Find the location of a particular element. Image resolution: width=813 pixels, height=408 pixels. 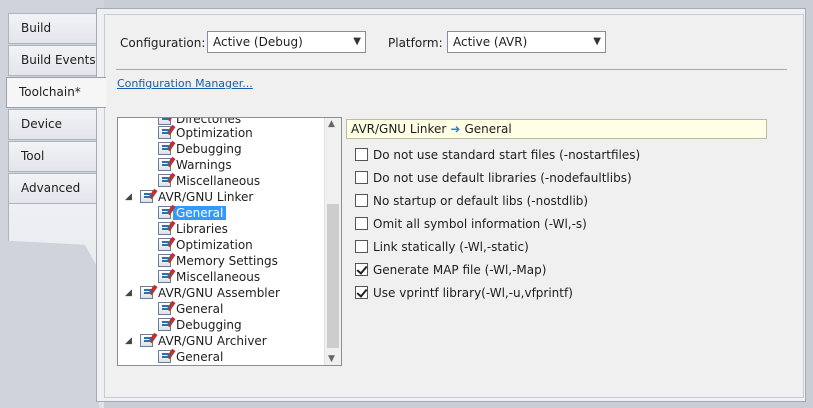

option-label: Link statically (-Wl,-static) is located at coordinates (451, 247).